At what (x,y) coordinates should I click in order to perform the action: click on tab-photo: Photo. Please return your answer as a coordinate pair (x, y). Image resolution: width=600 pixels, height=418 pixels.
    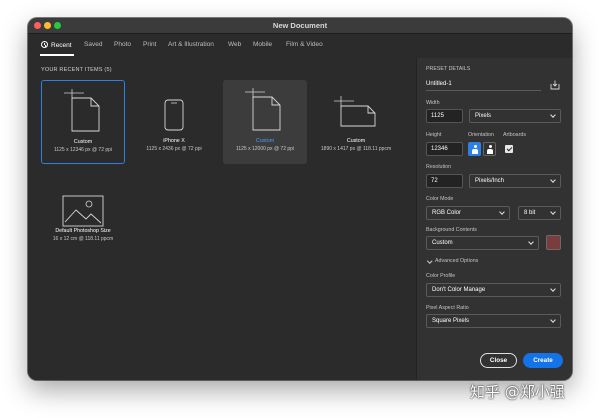
    Looking at the image, I should click on (122, 44).